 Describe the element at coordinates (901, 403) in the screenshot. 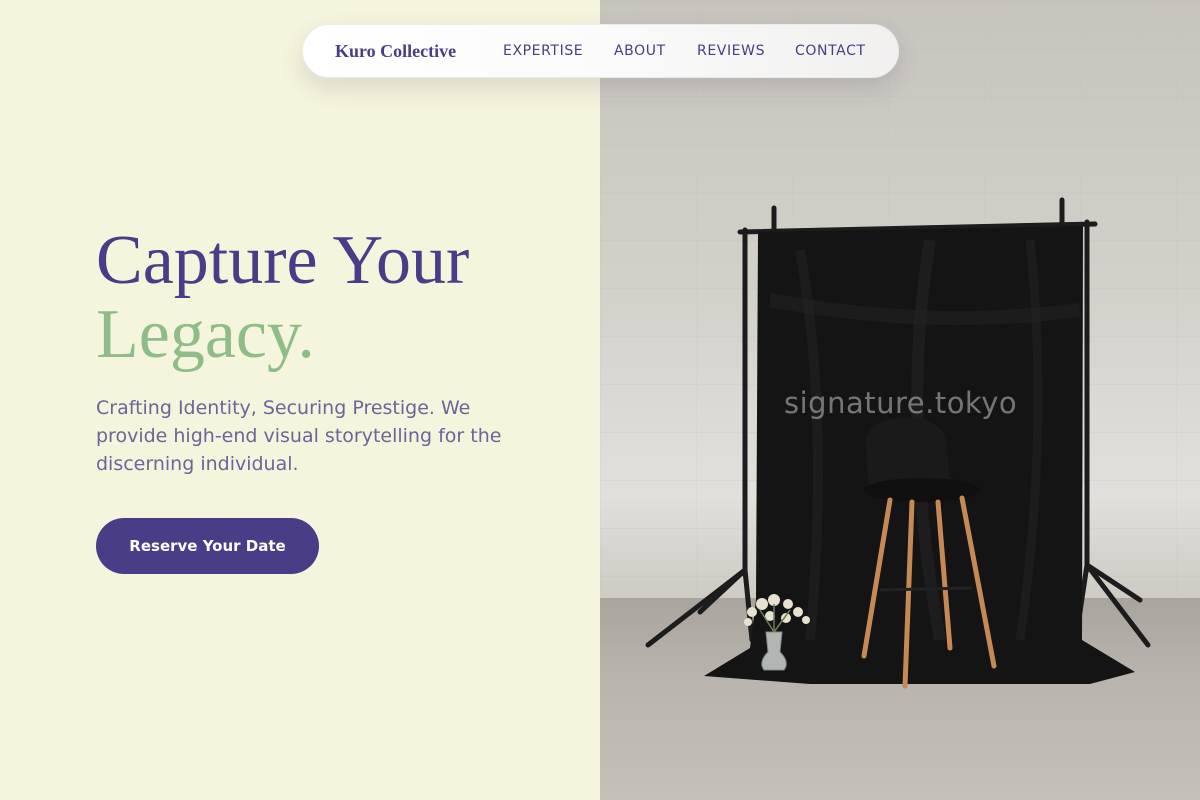

I see `photo-watermark: signature.tokyo` at that location.